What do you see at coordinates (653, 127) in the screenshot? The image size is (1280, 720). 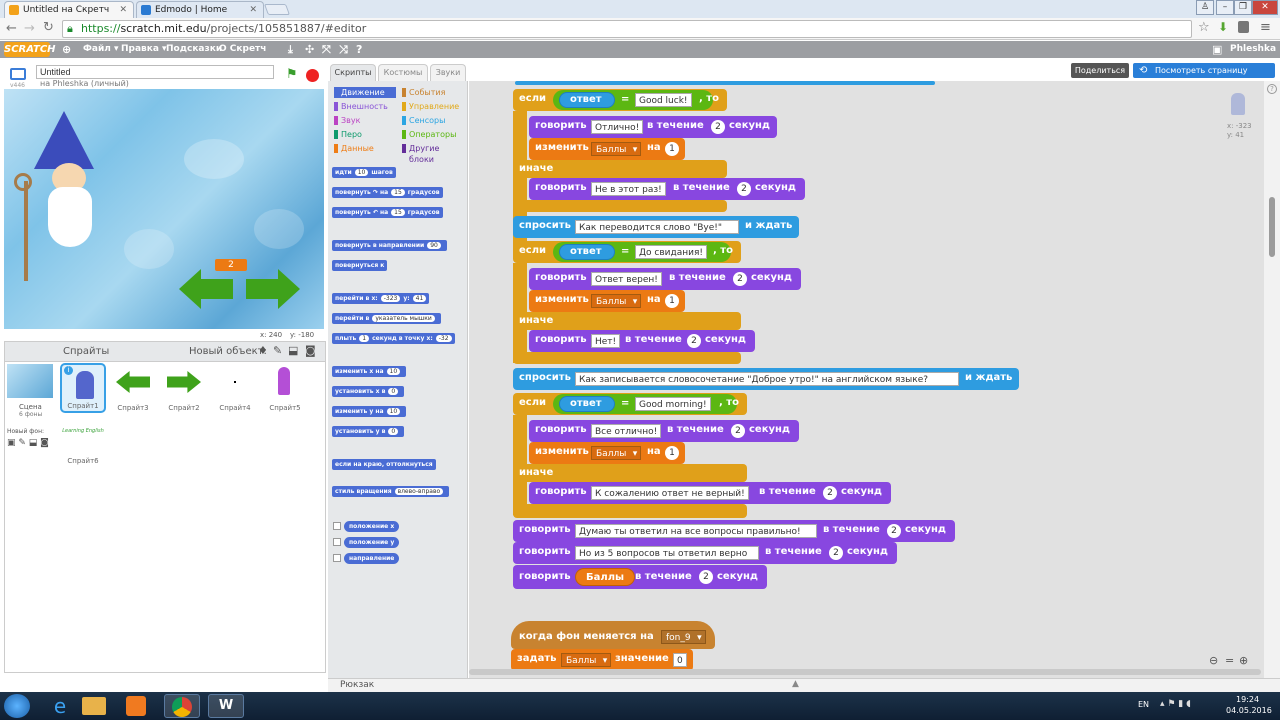 I see `say-block: говорить Отлично! в течение 2 секунд` at bounding box center [653, 127].